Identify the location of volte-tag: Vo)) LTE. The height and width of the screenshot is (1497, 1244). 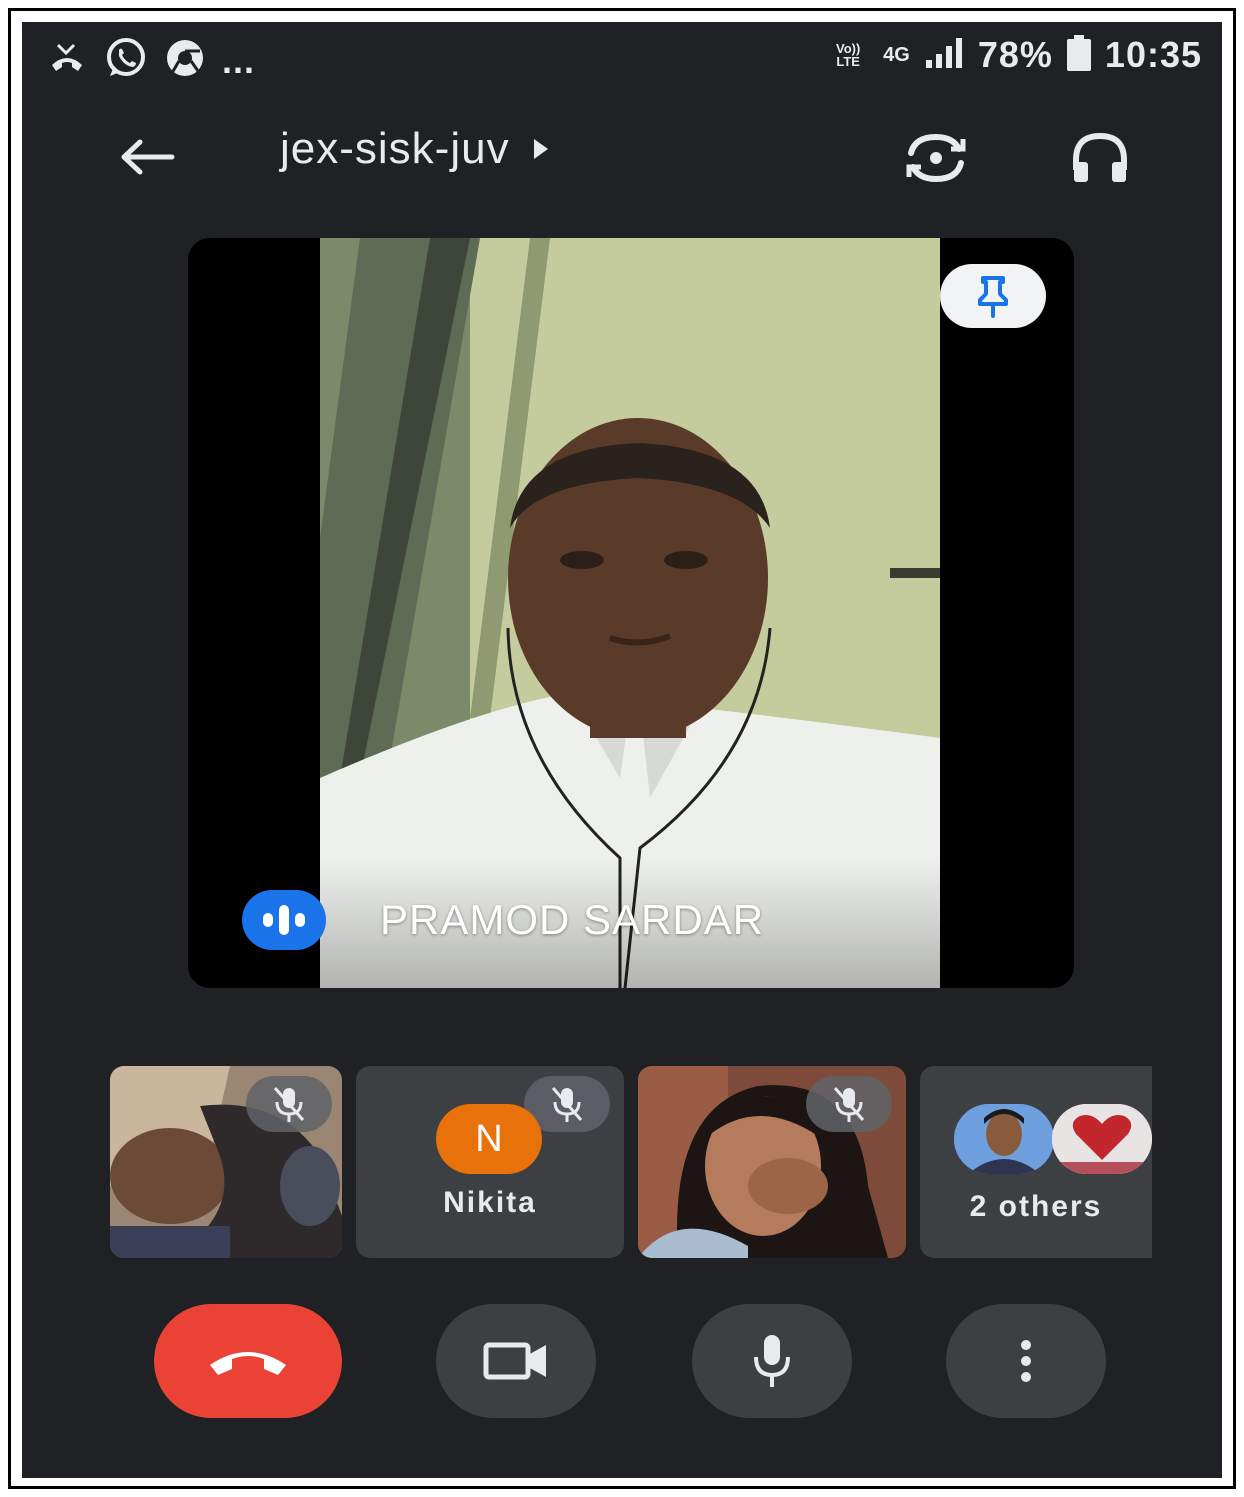
(848, 55).